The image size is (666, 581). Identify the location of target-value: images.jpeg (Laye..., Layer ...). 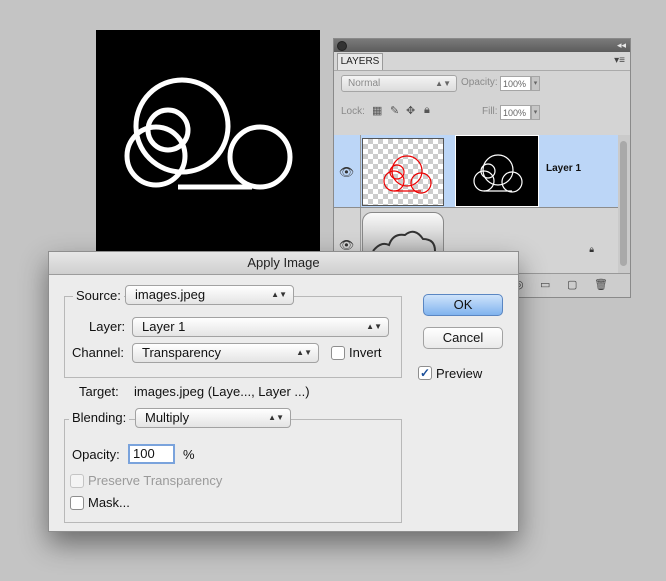
(222, 391).